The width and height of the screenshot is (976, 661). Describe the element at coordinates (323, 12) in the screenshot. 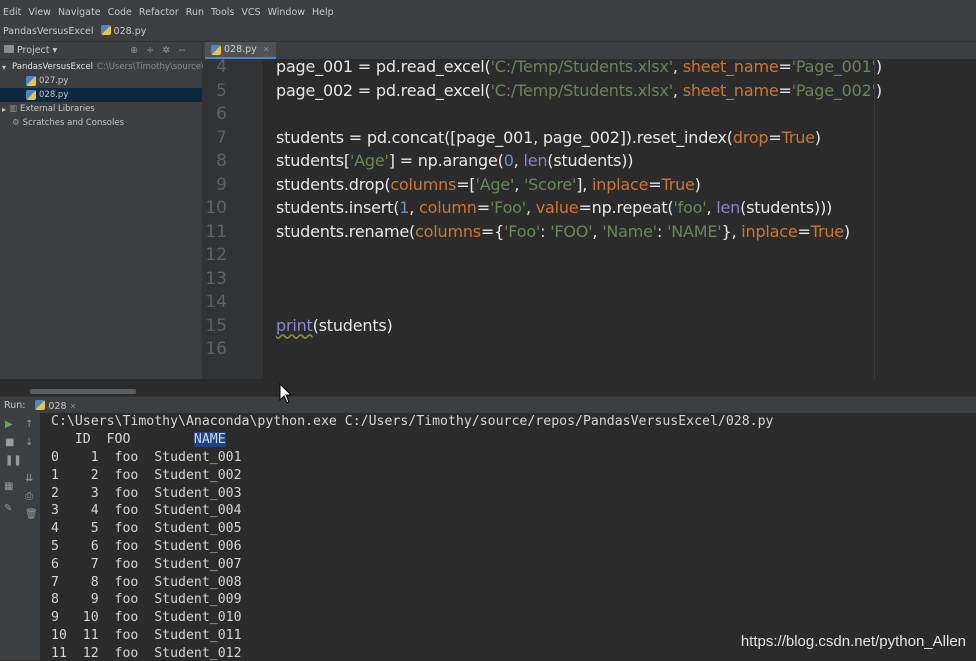

I see `menu-help: Help` at that location.